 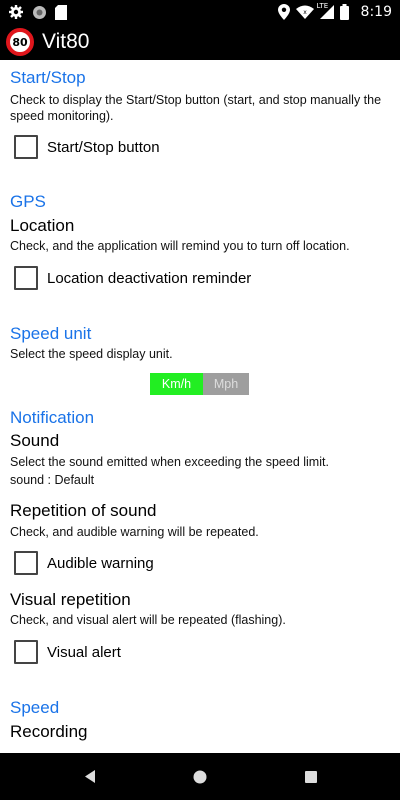 What do you see at coordinates (376, 12) in the screenshot?
I see `clock: 8:19` at bounding box center [376, 12].